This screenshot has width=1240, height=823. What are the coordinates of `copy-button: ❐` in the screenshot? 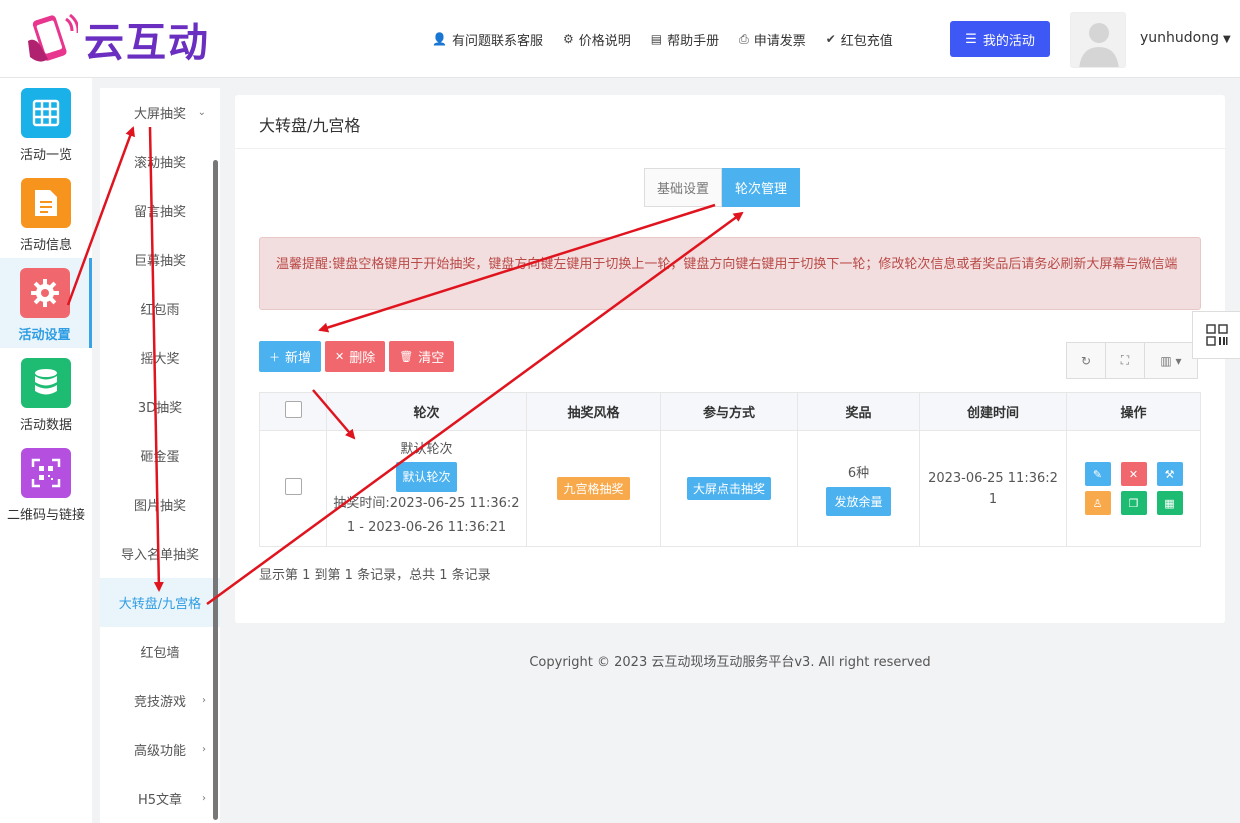 It's located at (1133, 503).